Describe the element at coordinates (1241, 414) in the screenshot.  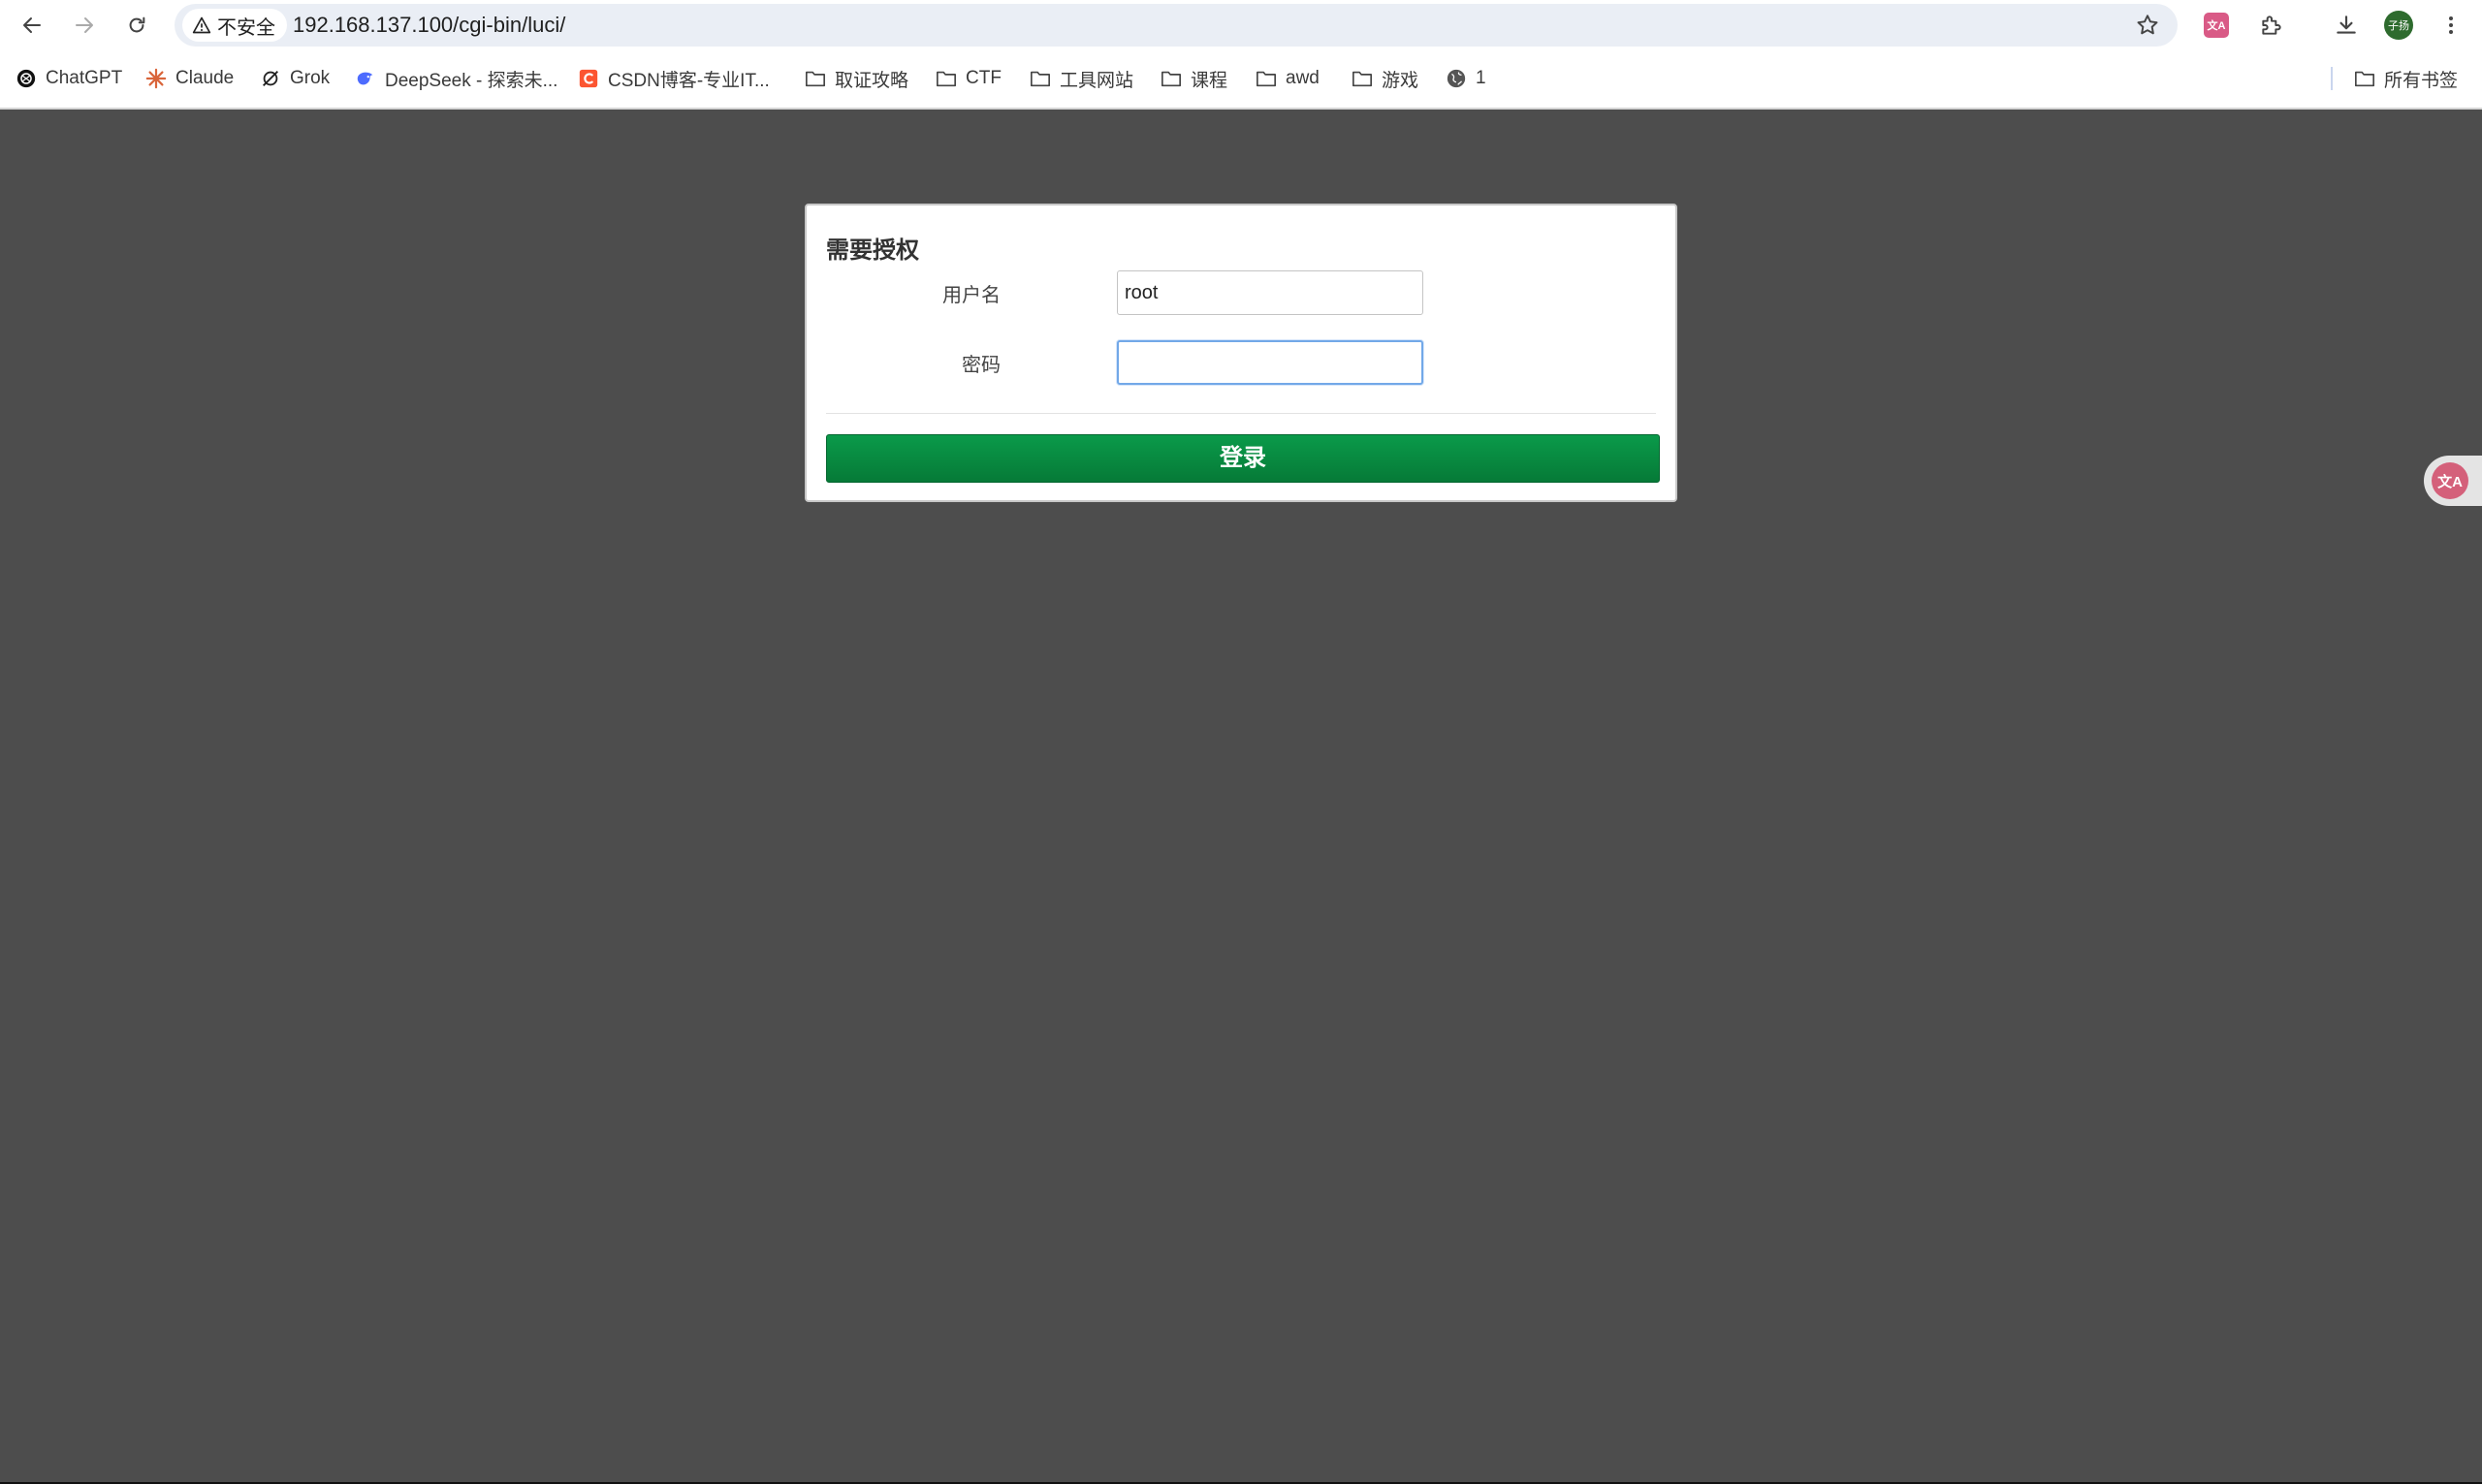
I see `form-divider` at that location.